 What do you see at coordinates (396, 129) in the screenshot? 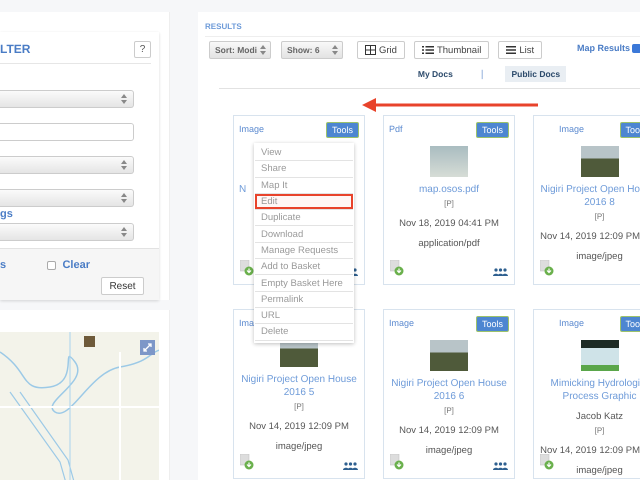
I see `document-type: Pdf` at bounding box center [396, 129].